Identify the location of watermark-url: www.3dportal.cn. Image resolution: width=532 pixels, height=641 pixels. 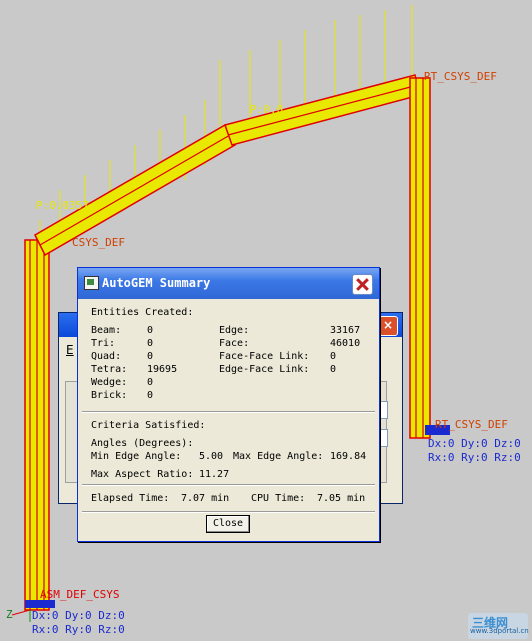
(499, 631).